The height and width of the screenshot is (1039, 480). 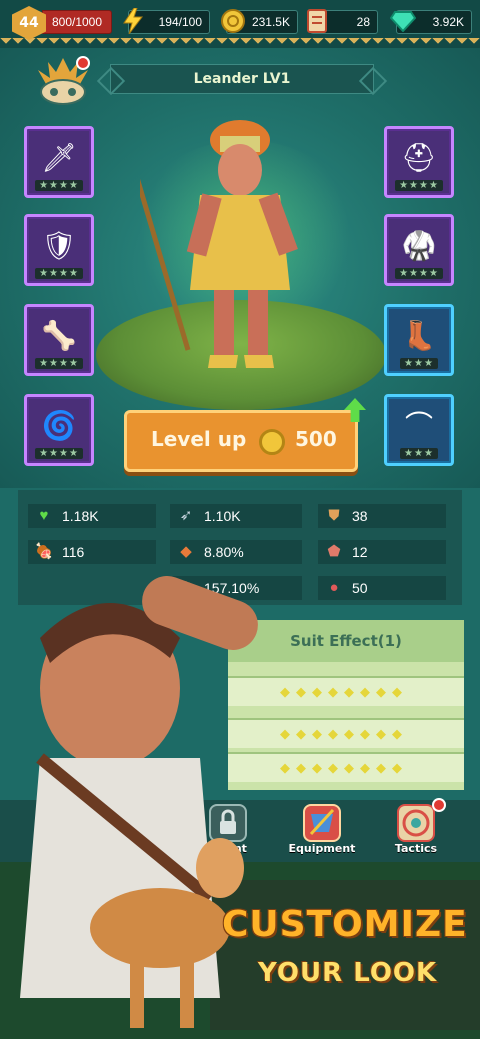 I want to click on helmet-icon: ⛑, so click(x=419, y=157).